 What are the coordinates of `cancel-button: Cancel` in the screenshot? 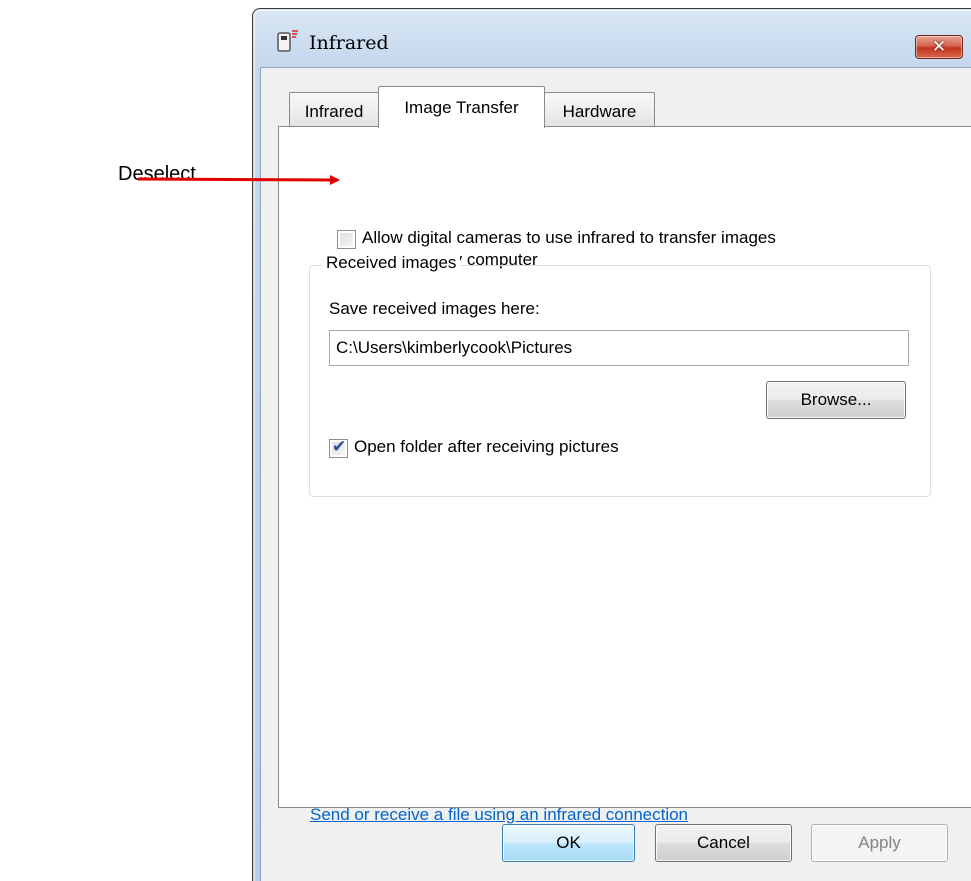 It's located at (723, 843).